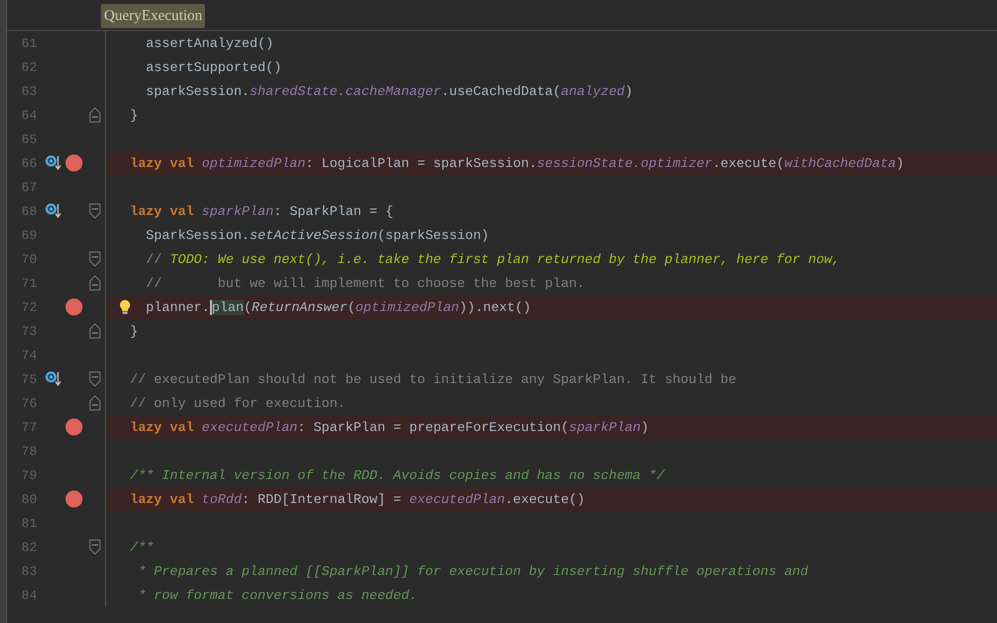  What do you see at coordinates (28, 547) in the screenshot?
I see `line-number: 82` at bounding box center [28, 547].